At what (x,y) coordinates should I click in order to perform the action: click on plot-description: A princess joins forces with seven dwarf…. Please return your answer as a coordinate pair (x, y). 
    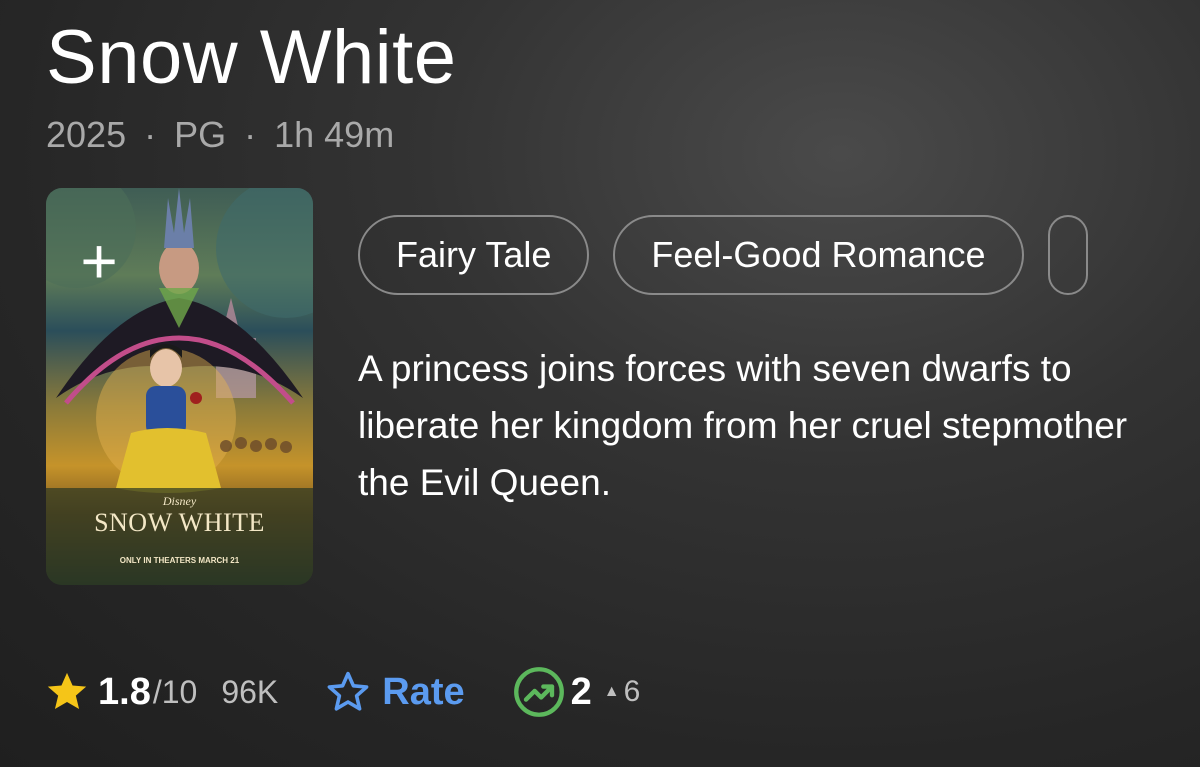
    Looking at the image, I should click on (743, 425).